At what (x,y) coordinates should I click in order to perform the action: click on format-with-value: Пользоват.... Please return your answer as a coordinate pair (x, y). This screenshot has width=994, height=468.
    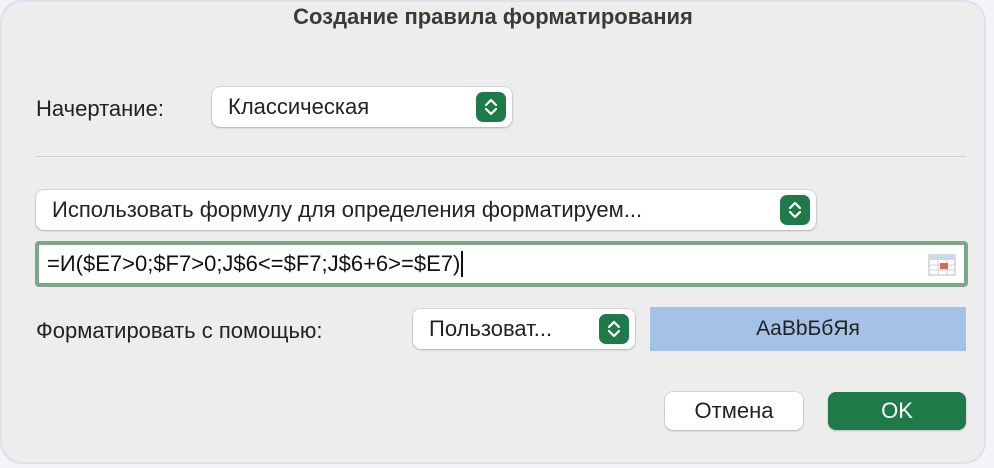
    Looking at the image, I should click on (491, 328).